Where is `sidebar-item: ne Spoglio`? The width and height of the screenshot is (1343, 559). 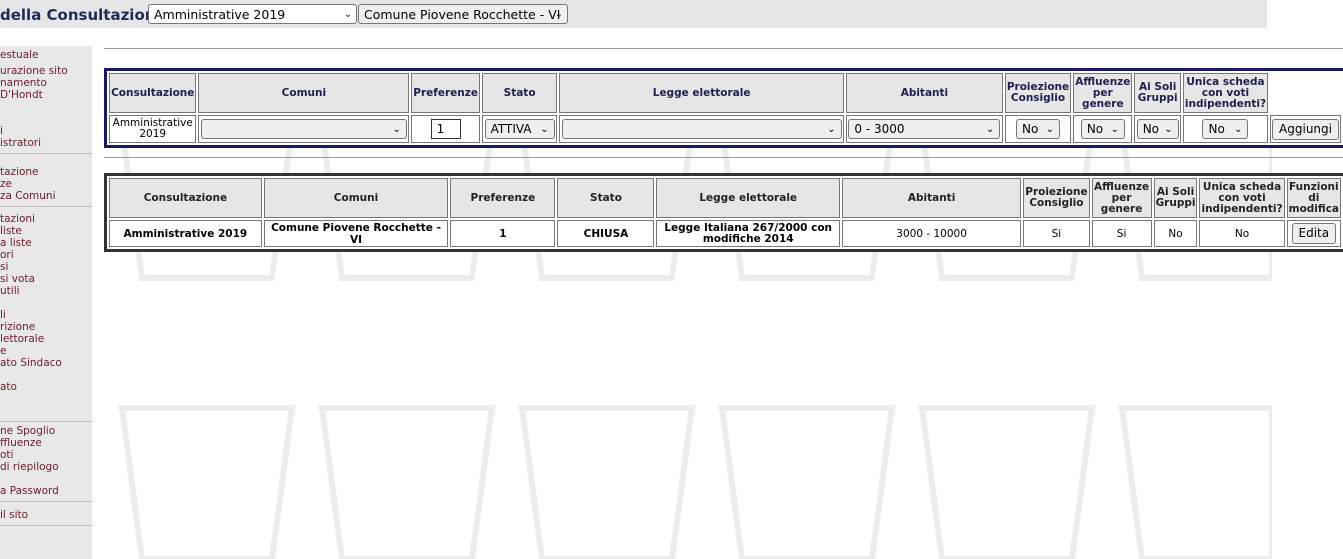 sidebar-item: ne Spoglio is located at coordinates (27, 431).